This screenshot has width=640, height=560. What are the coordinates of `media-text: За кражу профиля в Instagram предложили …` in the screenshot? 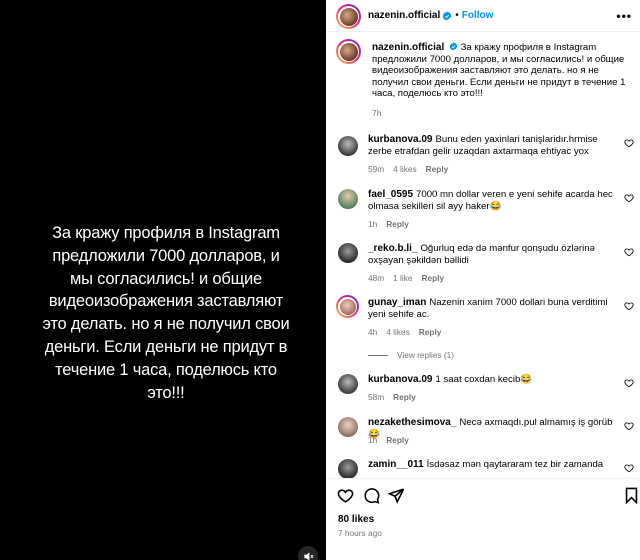 It's located at (166, 313).